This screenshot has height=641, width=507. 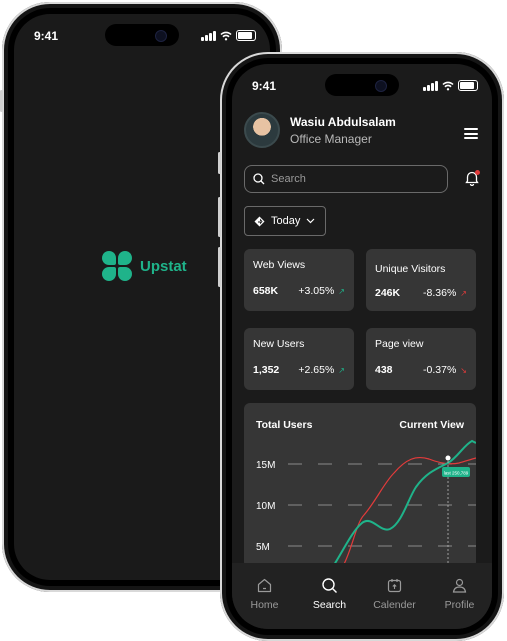 What do you see at coordinates (330, 594) in the screenshot?
I see `nav-search: Search` at bounding box center [330, 594].